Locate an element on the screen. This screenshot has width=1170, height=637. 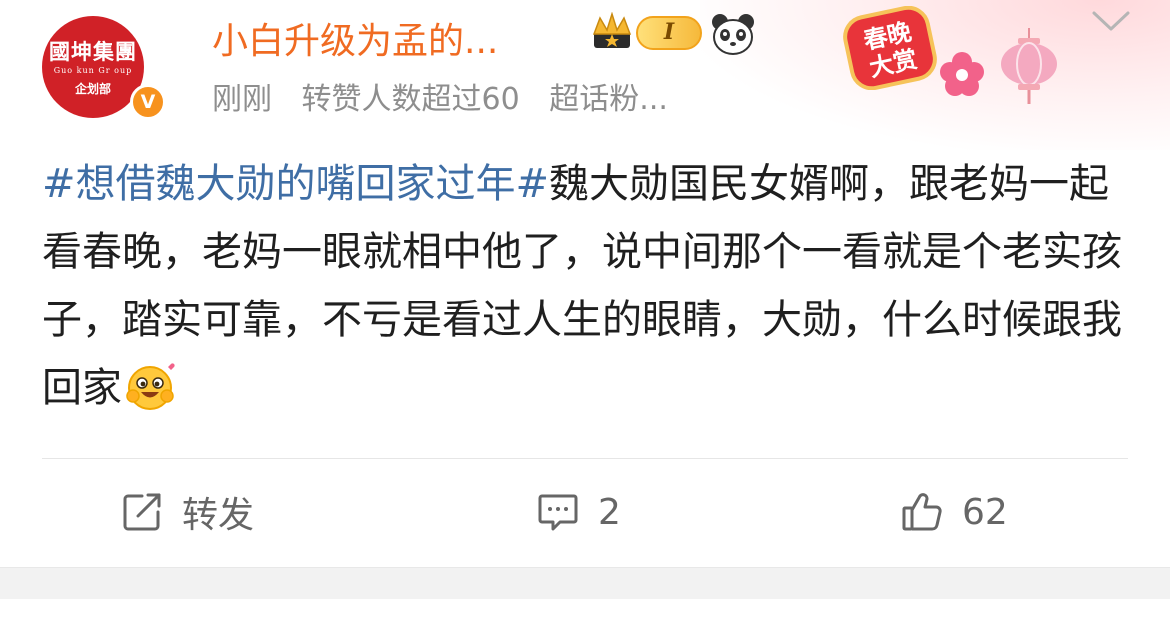
repost-button: 转发 is located at coordinates (187, 512).